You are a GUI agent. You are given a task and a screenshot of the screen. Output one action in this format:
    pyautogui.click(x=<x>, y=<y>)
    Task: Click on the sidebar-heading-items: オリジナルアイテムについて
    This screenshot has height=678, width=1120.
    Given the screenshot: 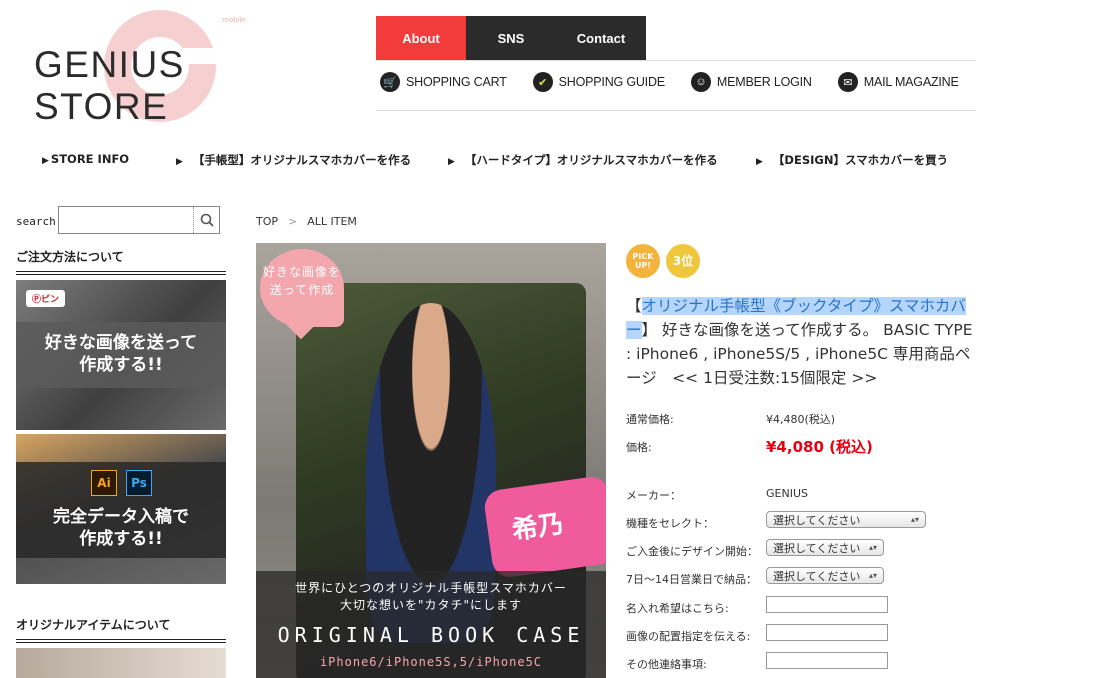 What is the action you would take?
    pyautogui.click(x=121, y=629)
    